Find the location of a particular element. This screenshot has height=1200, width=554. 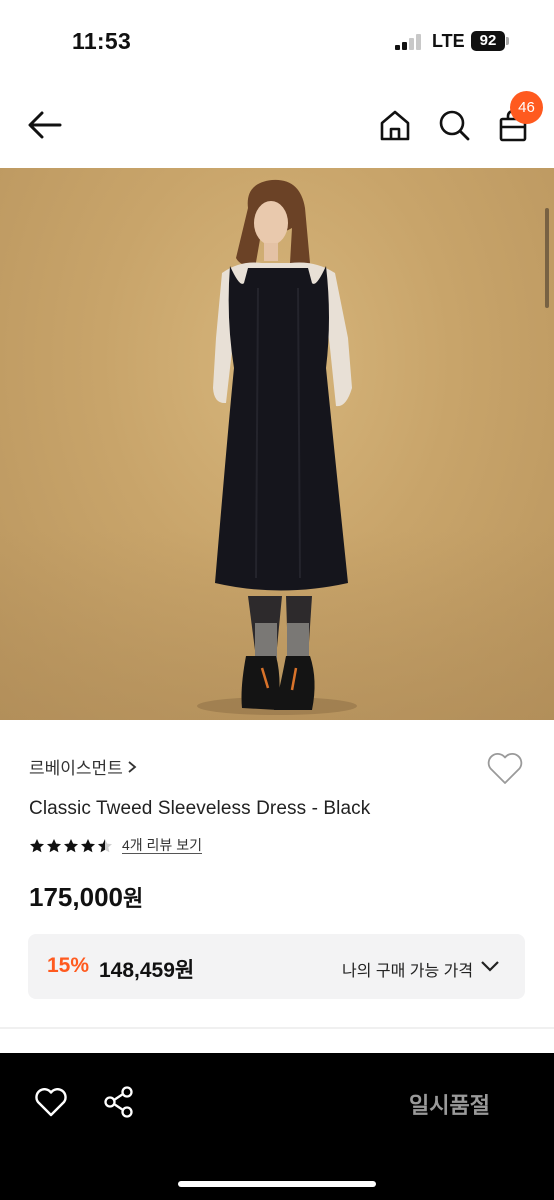

price-unit: 원 is located at coordinates (133, 898).